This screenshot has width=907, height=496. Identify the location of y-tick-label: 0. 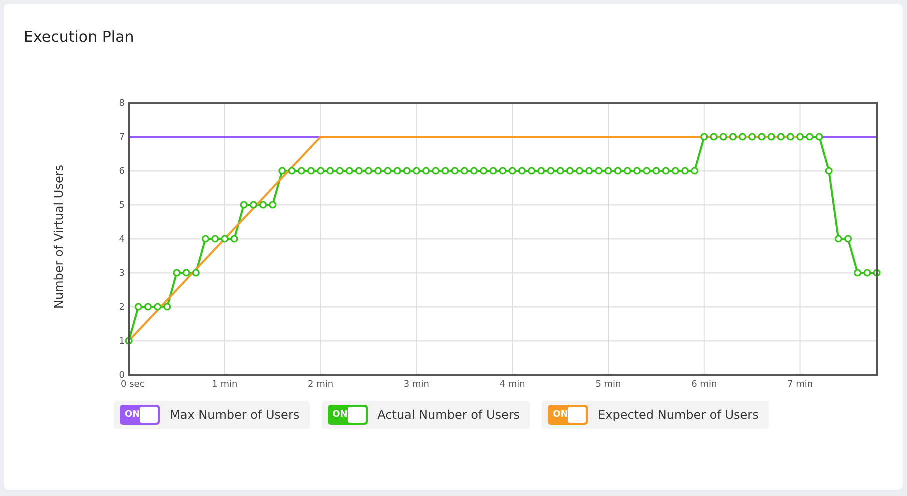
(122, 376).